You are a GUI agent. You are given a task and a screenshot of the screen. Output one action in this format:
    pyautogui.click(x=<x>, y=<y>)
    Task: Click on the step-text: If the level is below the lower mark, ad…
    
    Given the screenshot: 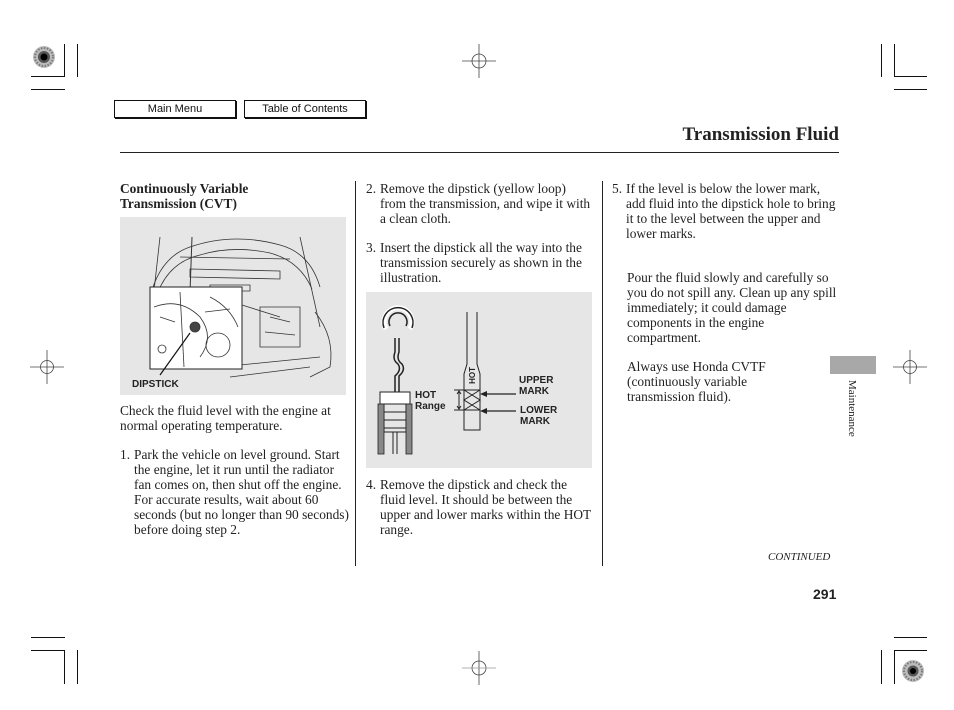 What is the action you would take?
    pyautogui.click(x=731, y=211)
    